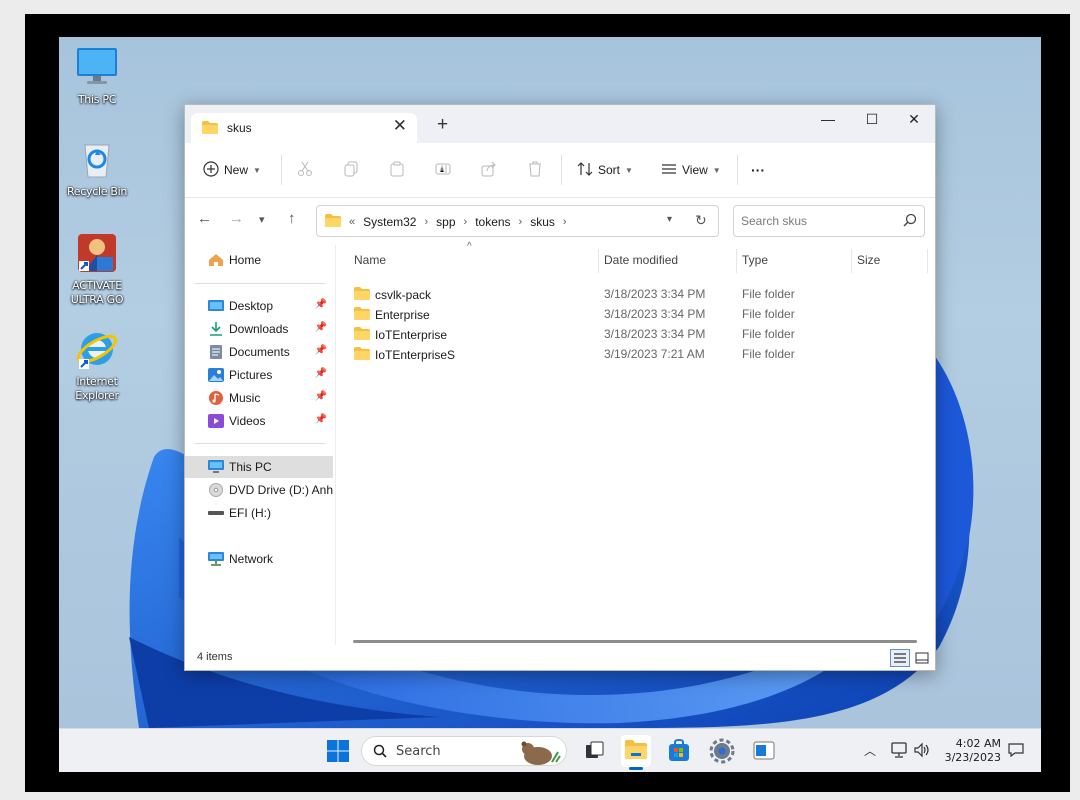 Image resolution: width=1080 pixels, height=800 pixels. Describe the element at coordinates (1016, 752) in the screenshot. I see `notification-icon` at that location.